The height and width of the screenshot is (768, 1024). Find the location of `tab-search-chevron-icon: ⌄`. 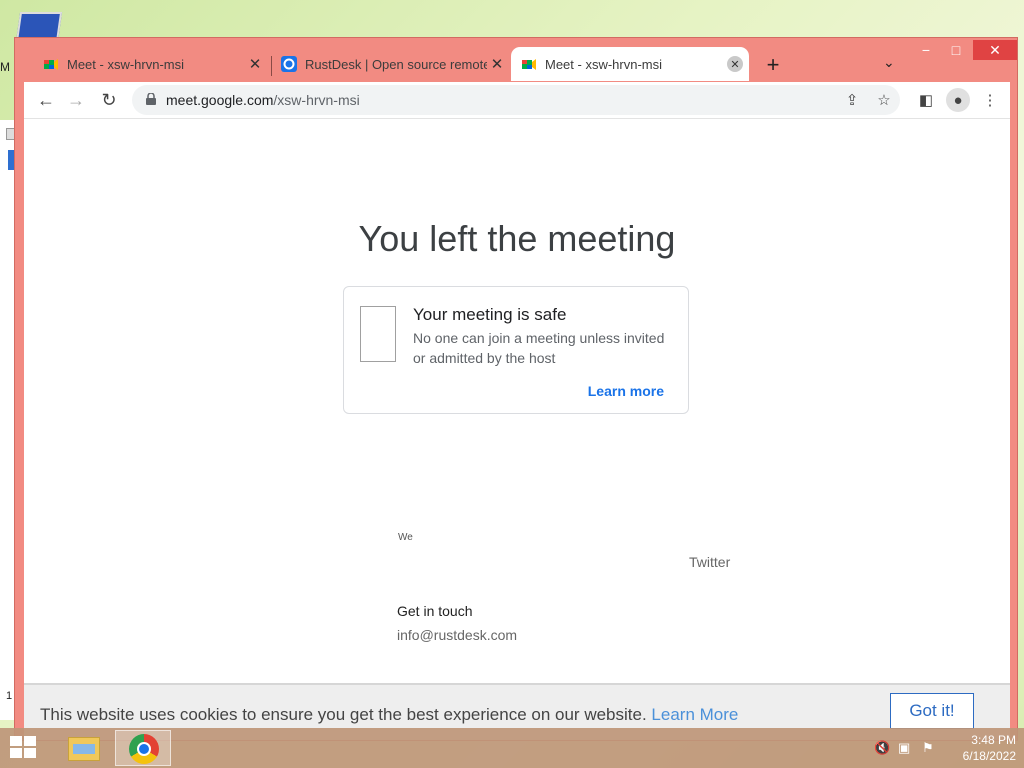

tab-search-chevron-icon: ⌄ is located at coordinates (889, 62).